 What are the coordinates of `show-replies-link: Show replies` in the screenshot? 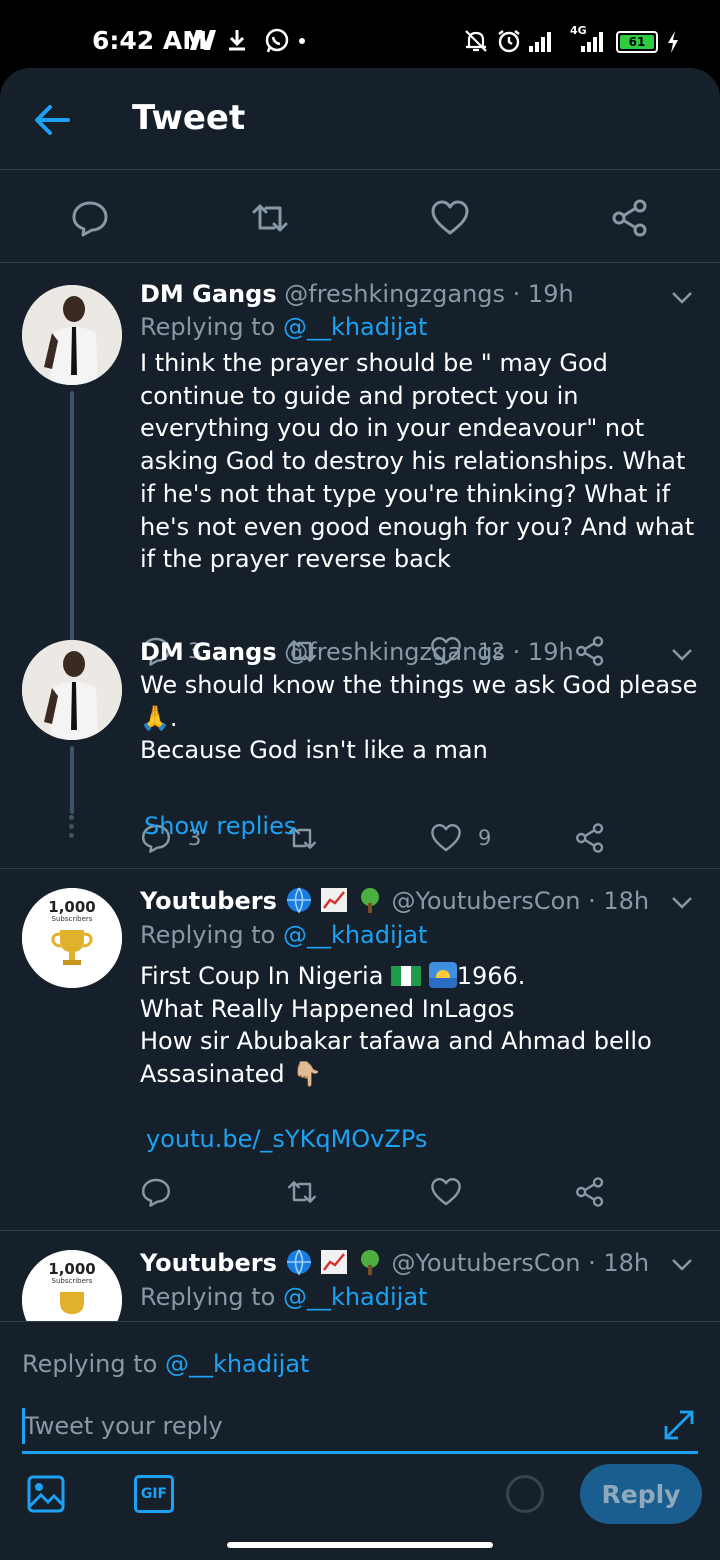 It's located at (220, 826).